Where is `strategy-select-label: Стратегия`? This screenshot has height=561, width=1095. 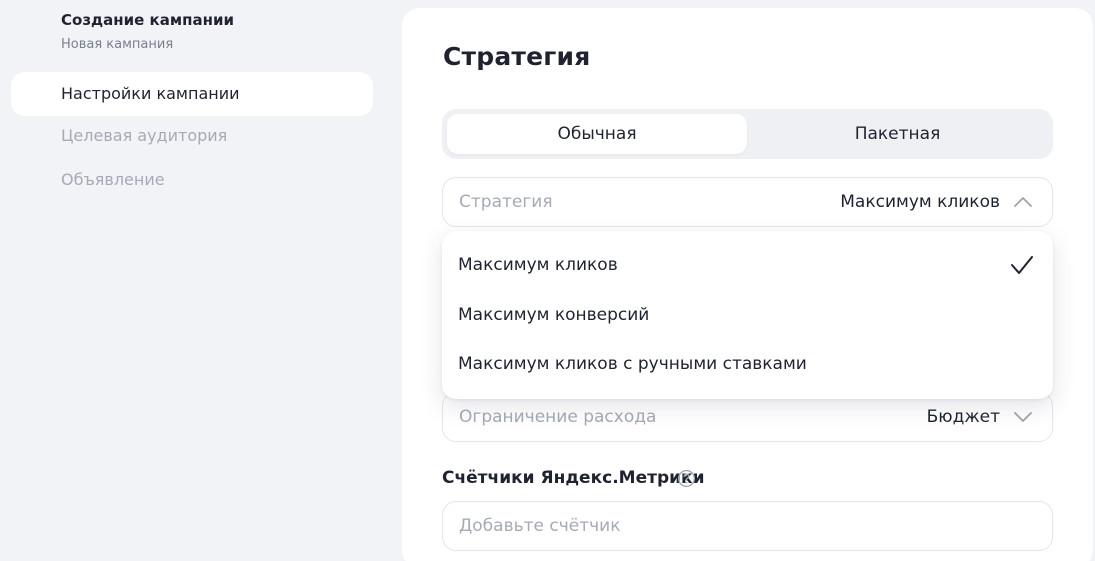 strategy-select-label: Стратегия is located at coordinates (506, 202).